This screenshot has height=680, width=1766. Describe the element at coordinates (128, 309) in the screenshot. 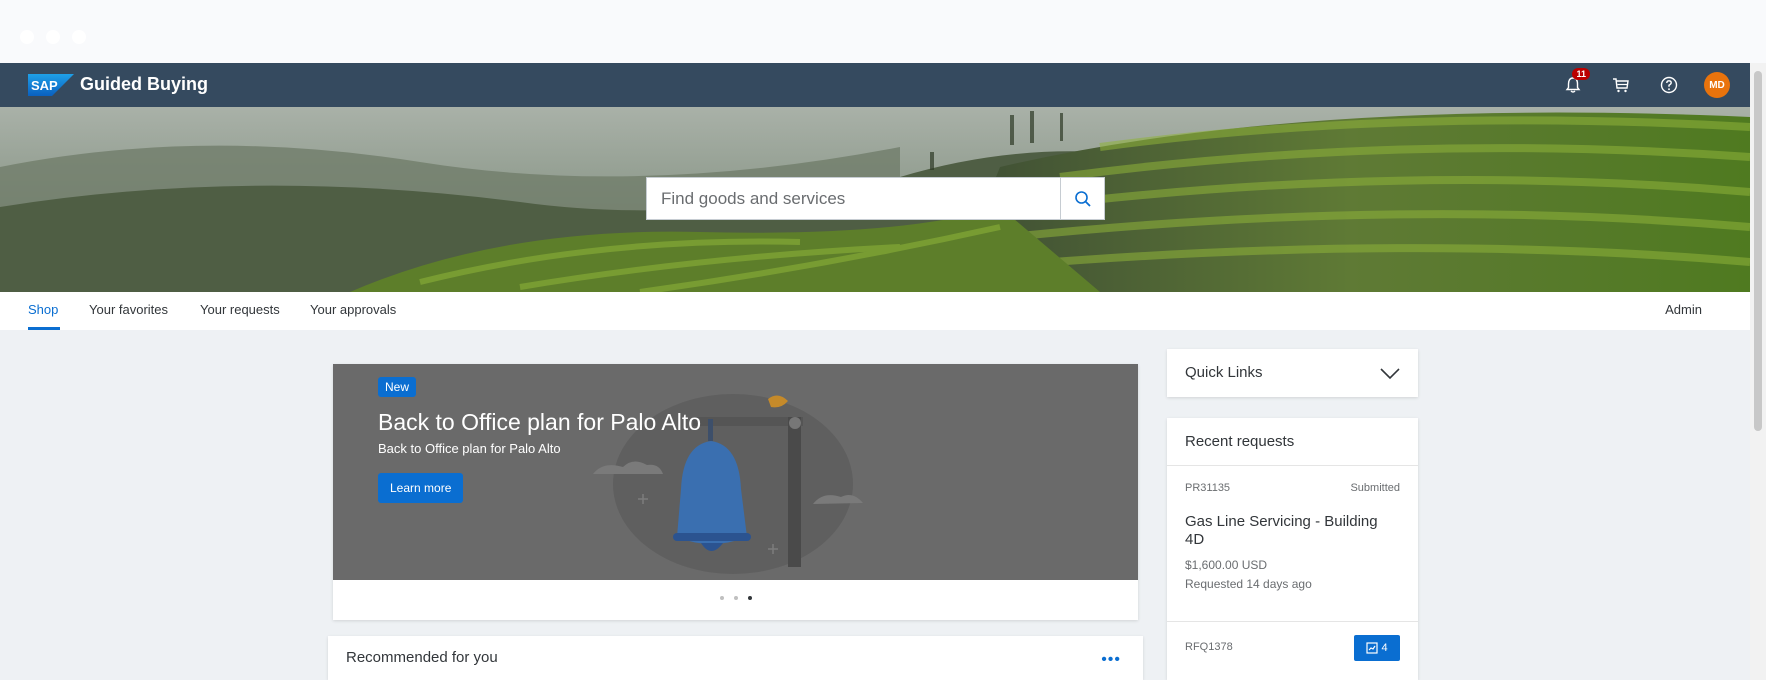

I see `tab-your-favorites: Your favorites` at that location.